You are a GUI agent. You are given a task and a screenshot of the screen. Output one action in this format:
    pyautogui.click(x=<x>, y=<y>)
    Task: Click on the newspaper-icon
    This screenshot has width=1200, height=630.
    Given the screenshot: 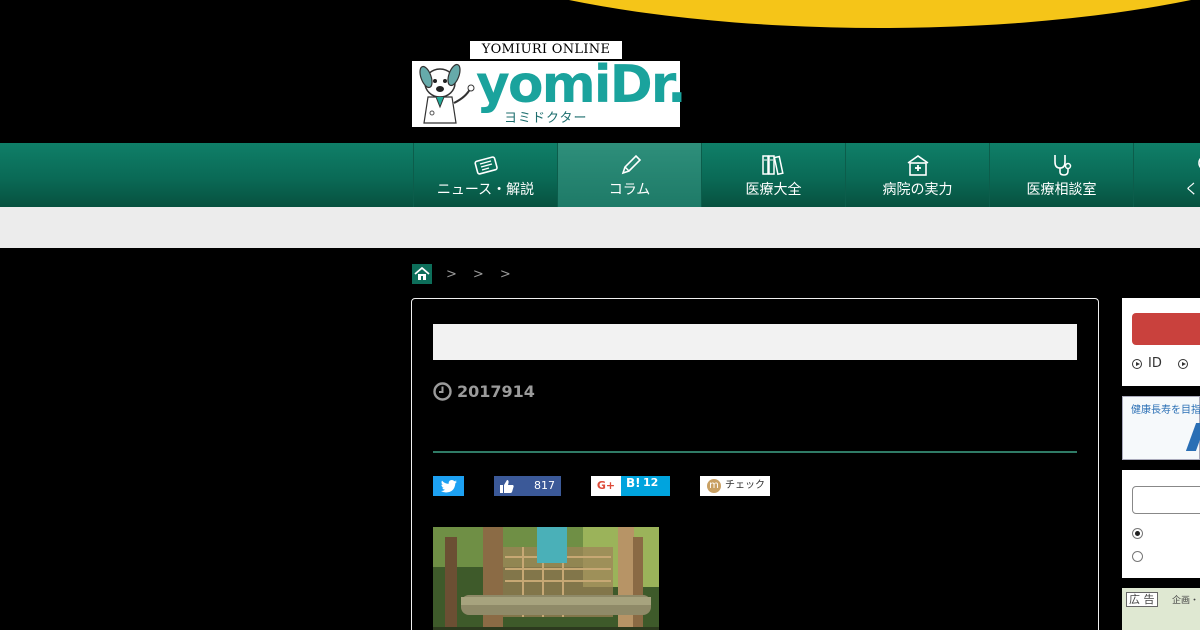 What is the action you would take?
    pyautogui.click(x=485, y=165)
    